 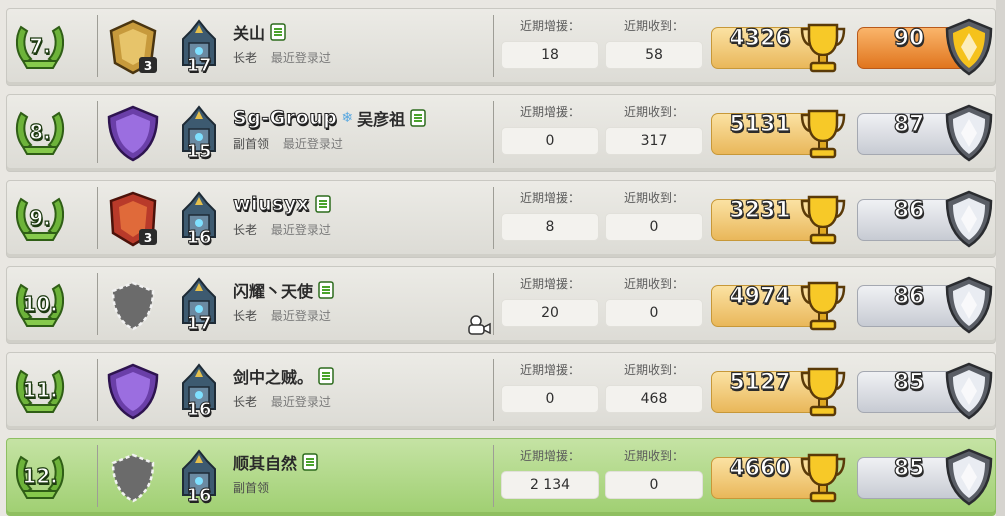 I want to click on last-seen: 最近登录过, so click(x=300, y=58).